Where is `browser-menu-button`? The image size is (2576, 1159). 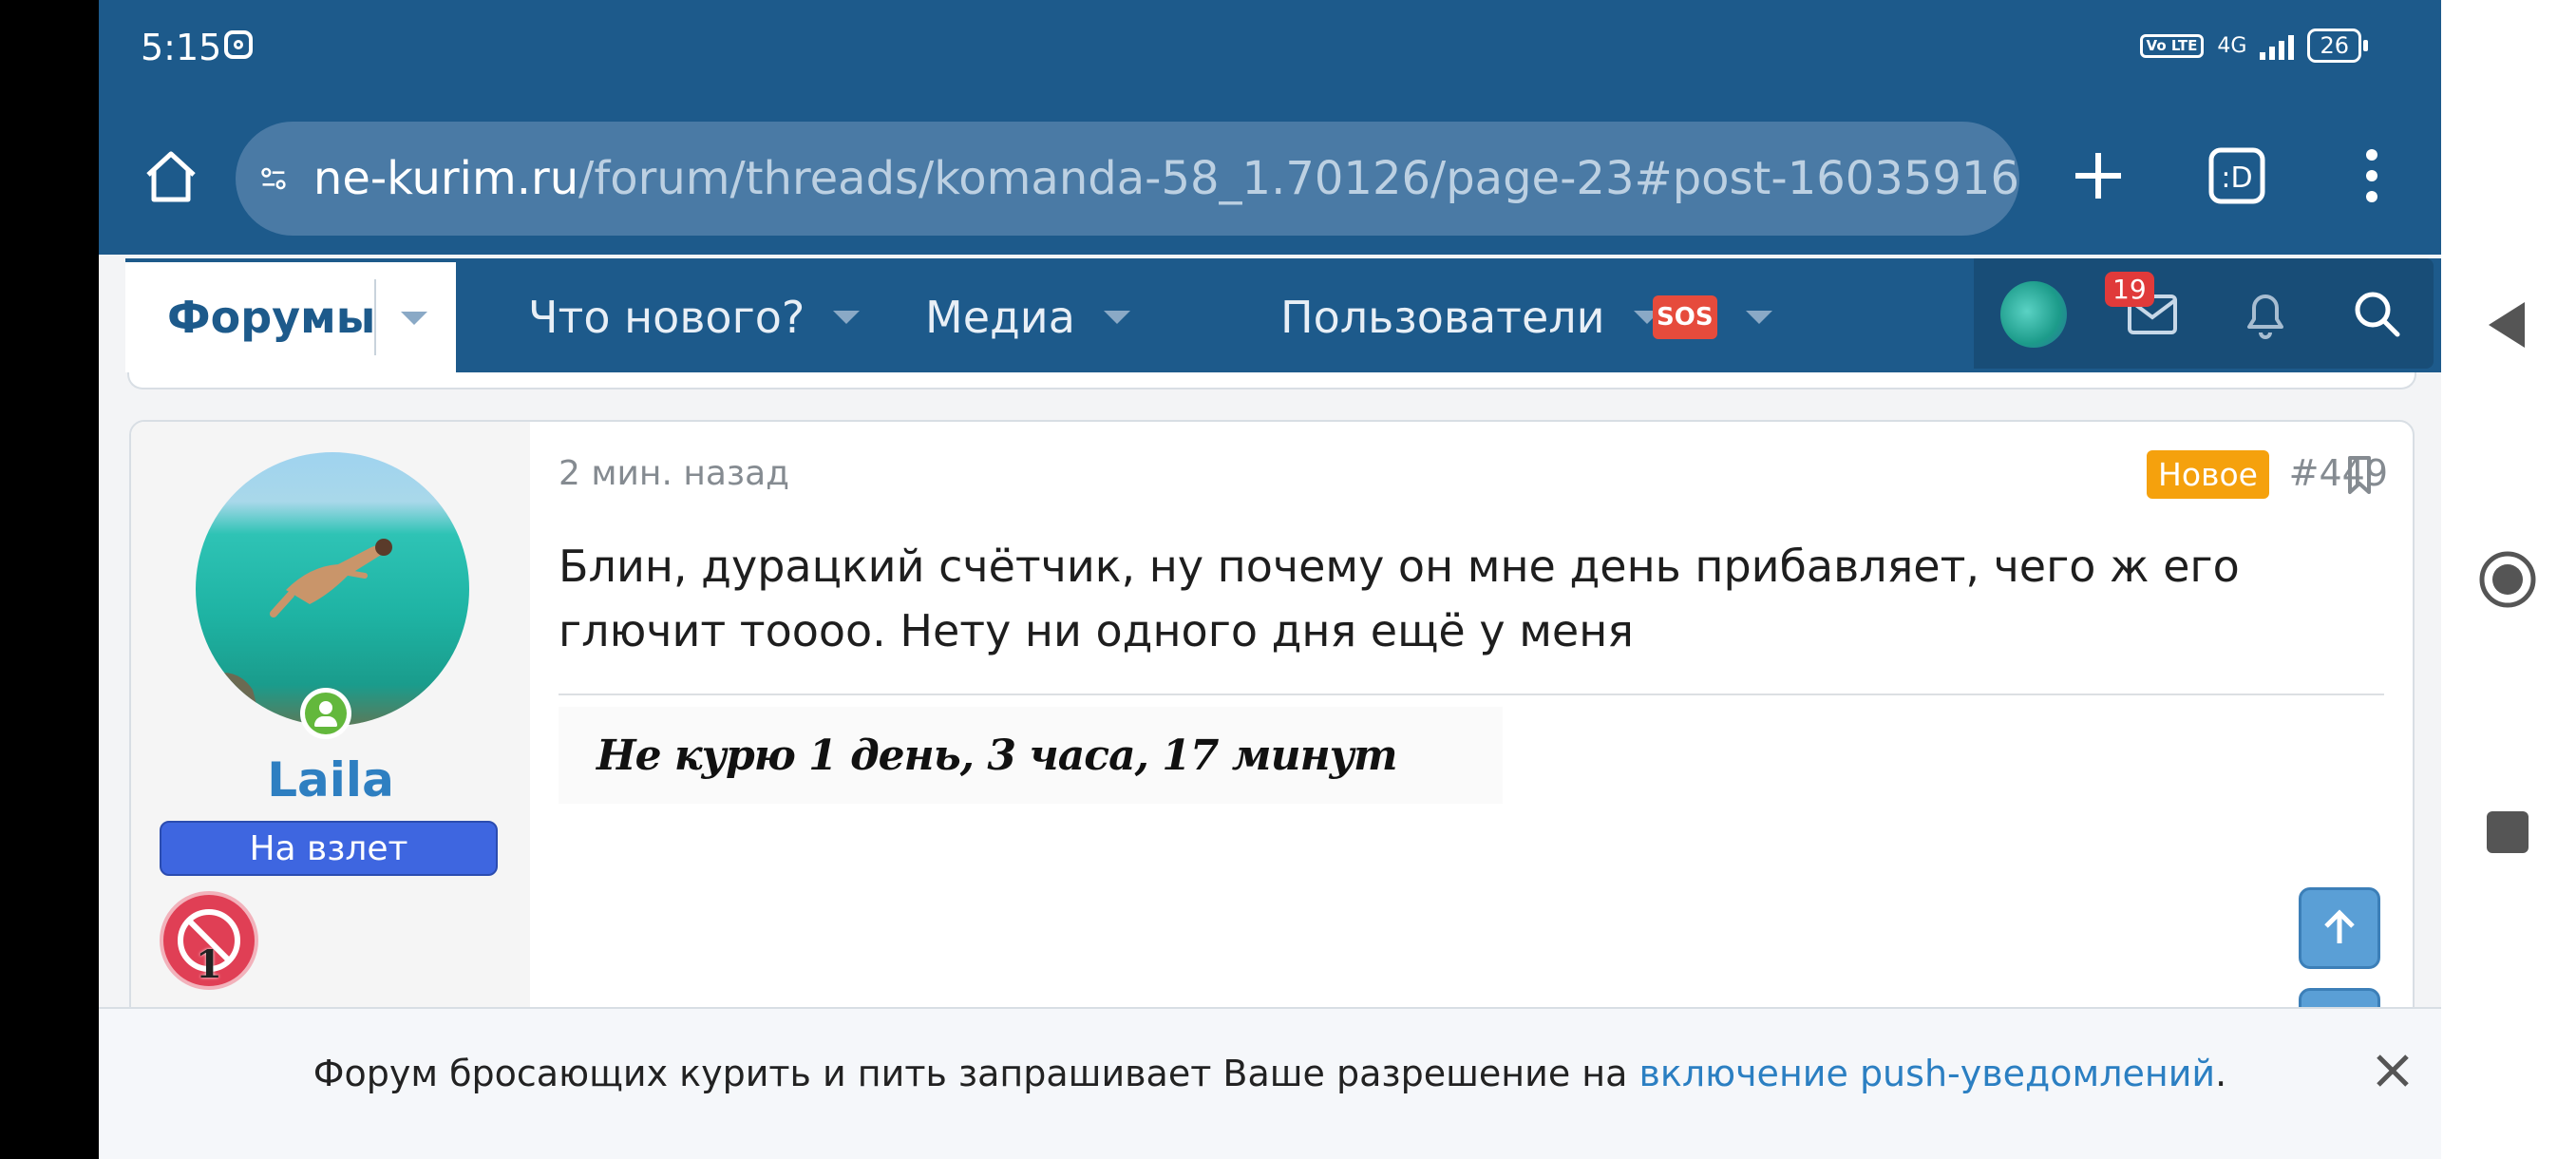 browser-menu-button is located at coordinates (2372, 175).